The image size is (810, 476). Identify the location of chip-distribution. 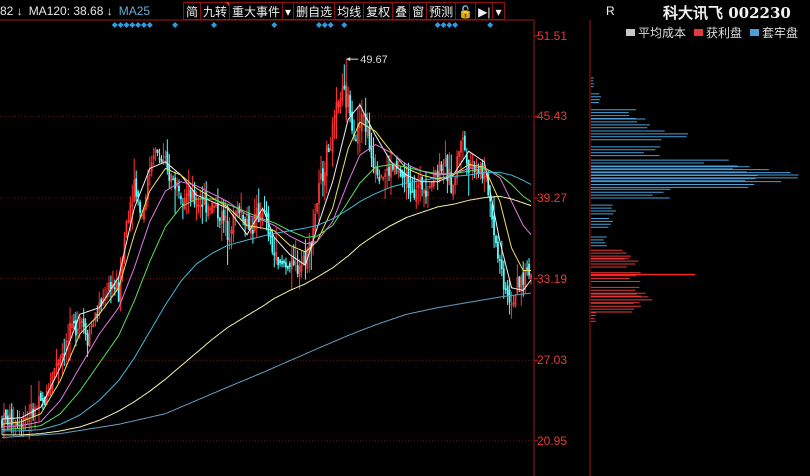
(695, 199).